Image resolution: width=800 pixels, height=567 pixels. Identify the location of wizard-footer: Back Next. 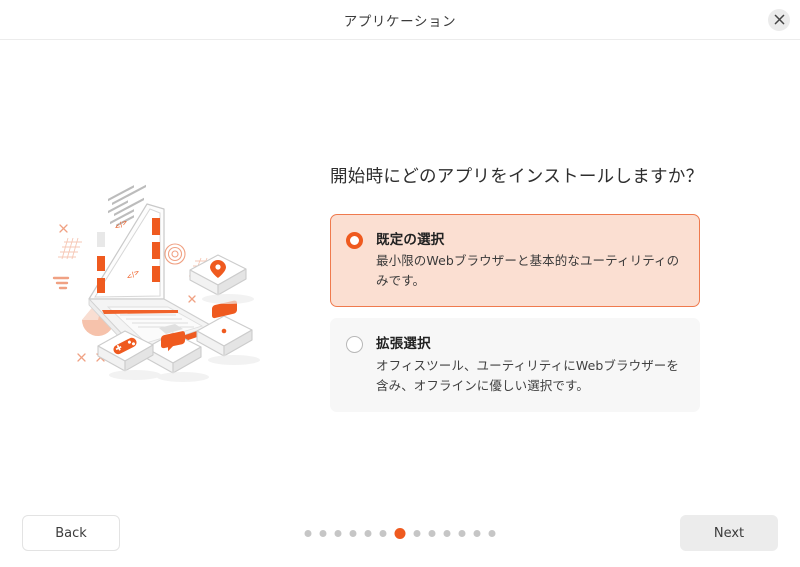
(400, 533).